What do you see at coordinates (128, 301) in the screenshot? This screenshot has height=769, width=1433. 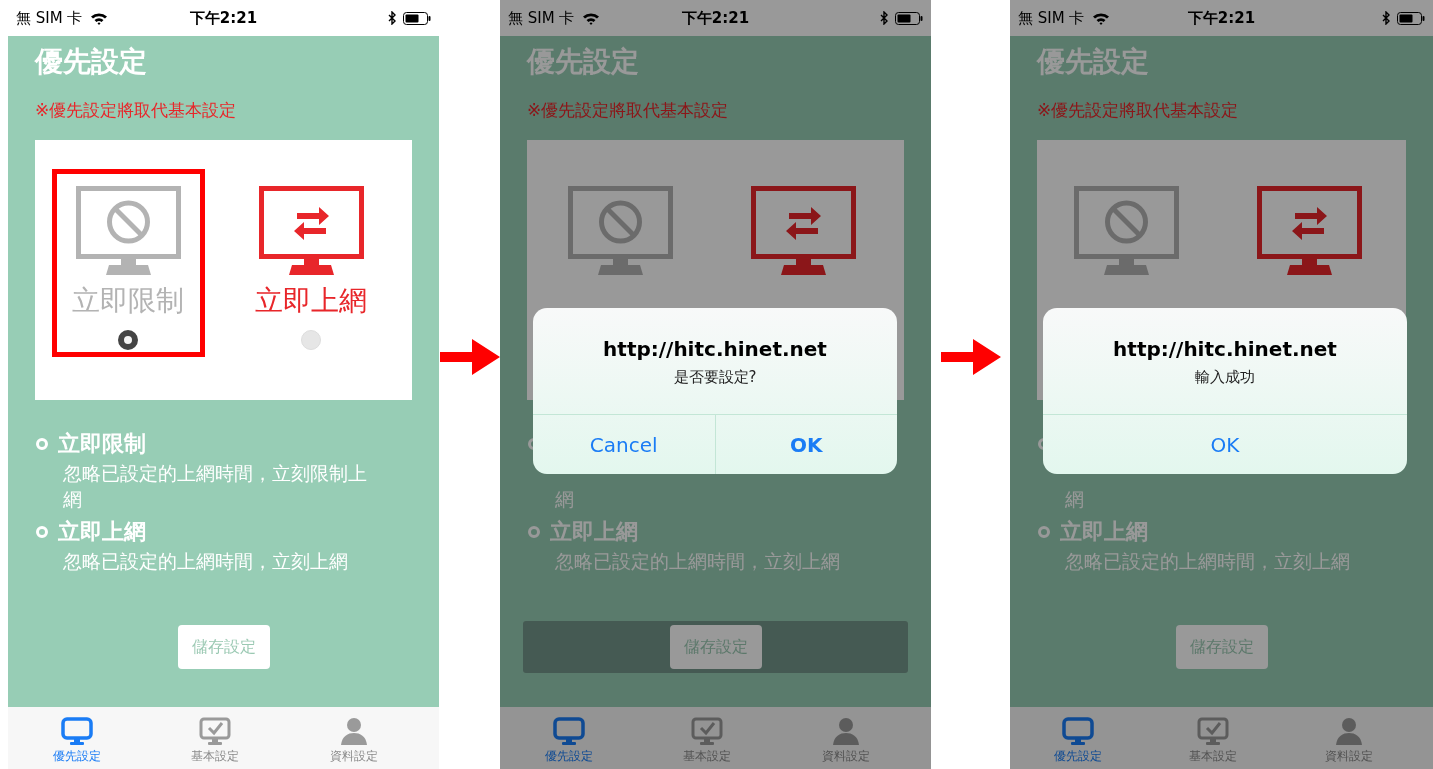 I see `option-label: 立即限制` at bounding box center [128, 301].